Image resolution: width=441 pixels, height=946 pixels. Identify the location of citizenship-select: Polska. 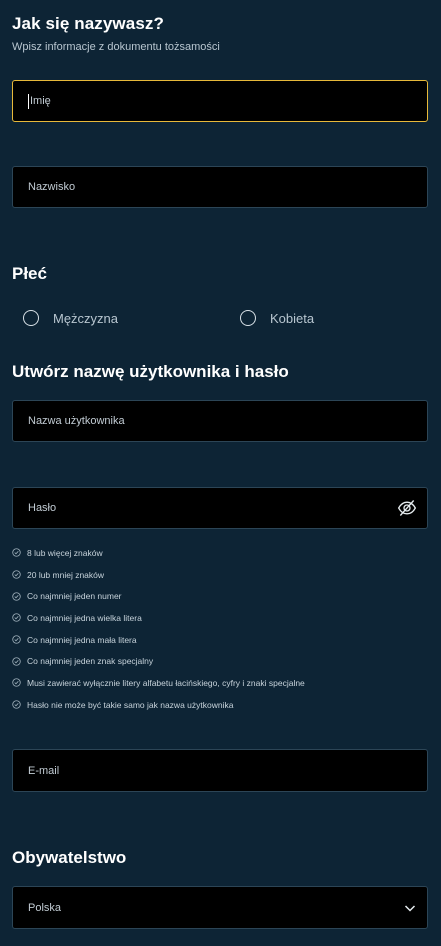
(220, 907).